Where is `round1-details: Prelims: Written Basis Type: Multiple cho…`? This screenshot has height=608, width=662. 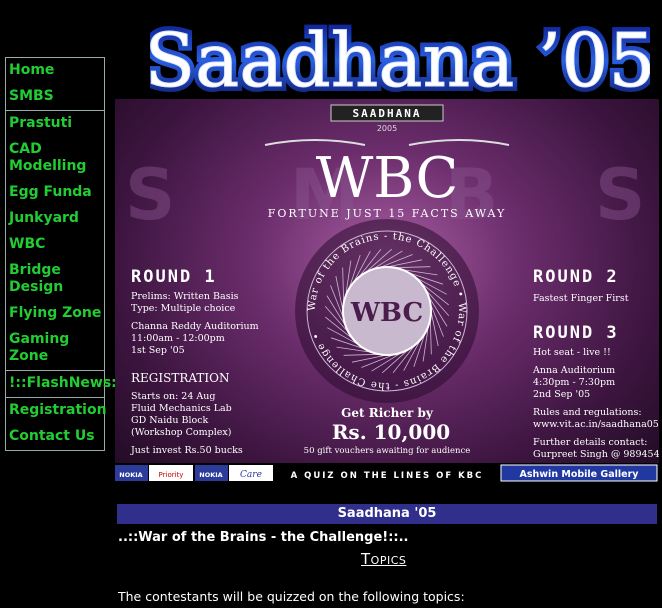
round1-details: Prelims: Written Basis Type: Multiple cho… is located at coordinates (195, 324).